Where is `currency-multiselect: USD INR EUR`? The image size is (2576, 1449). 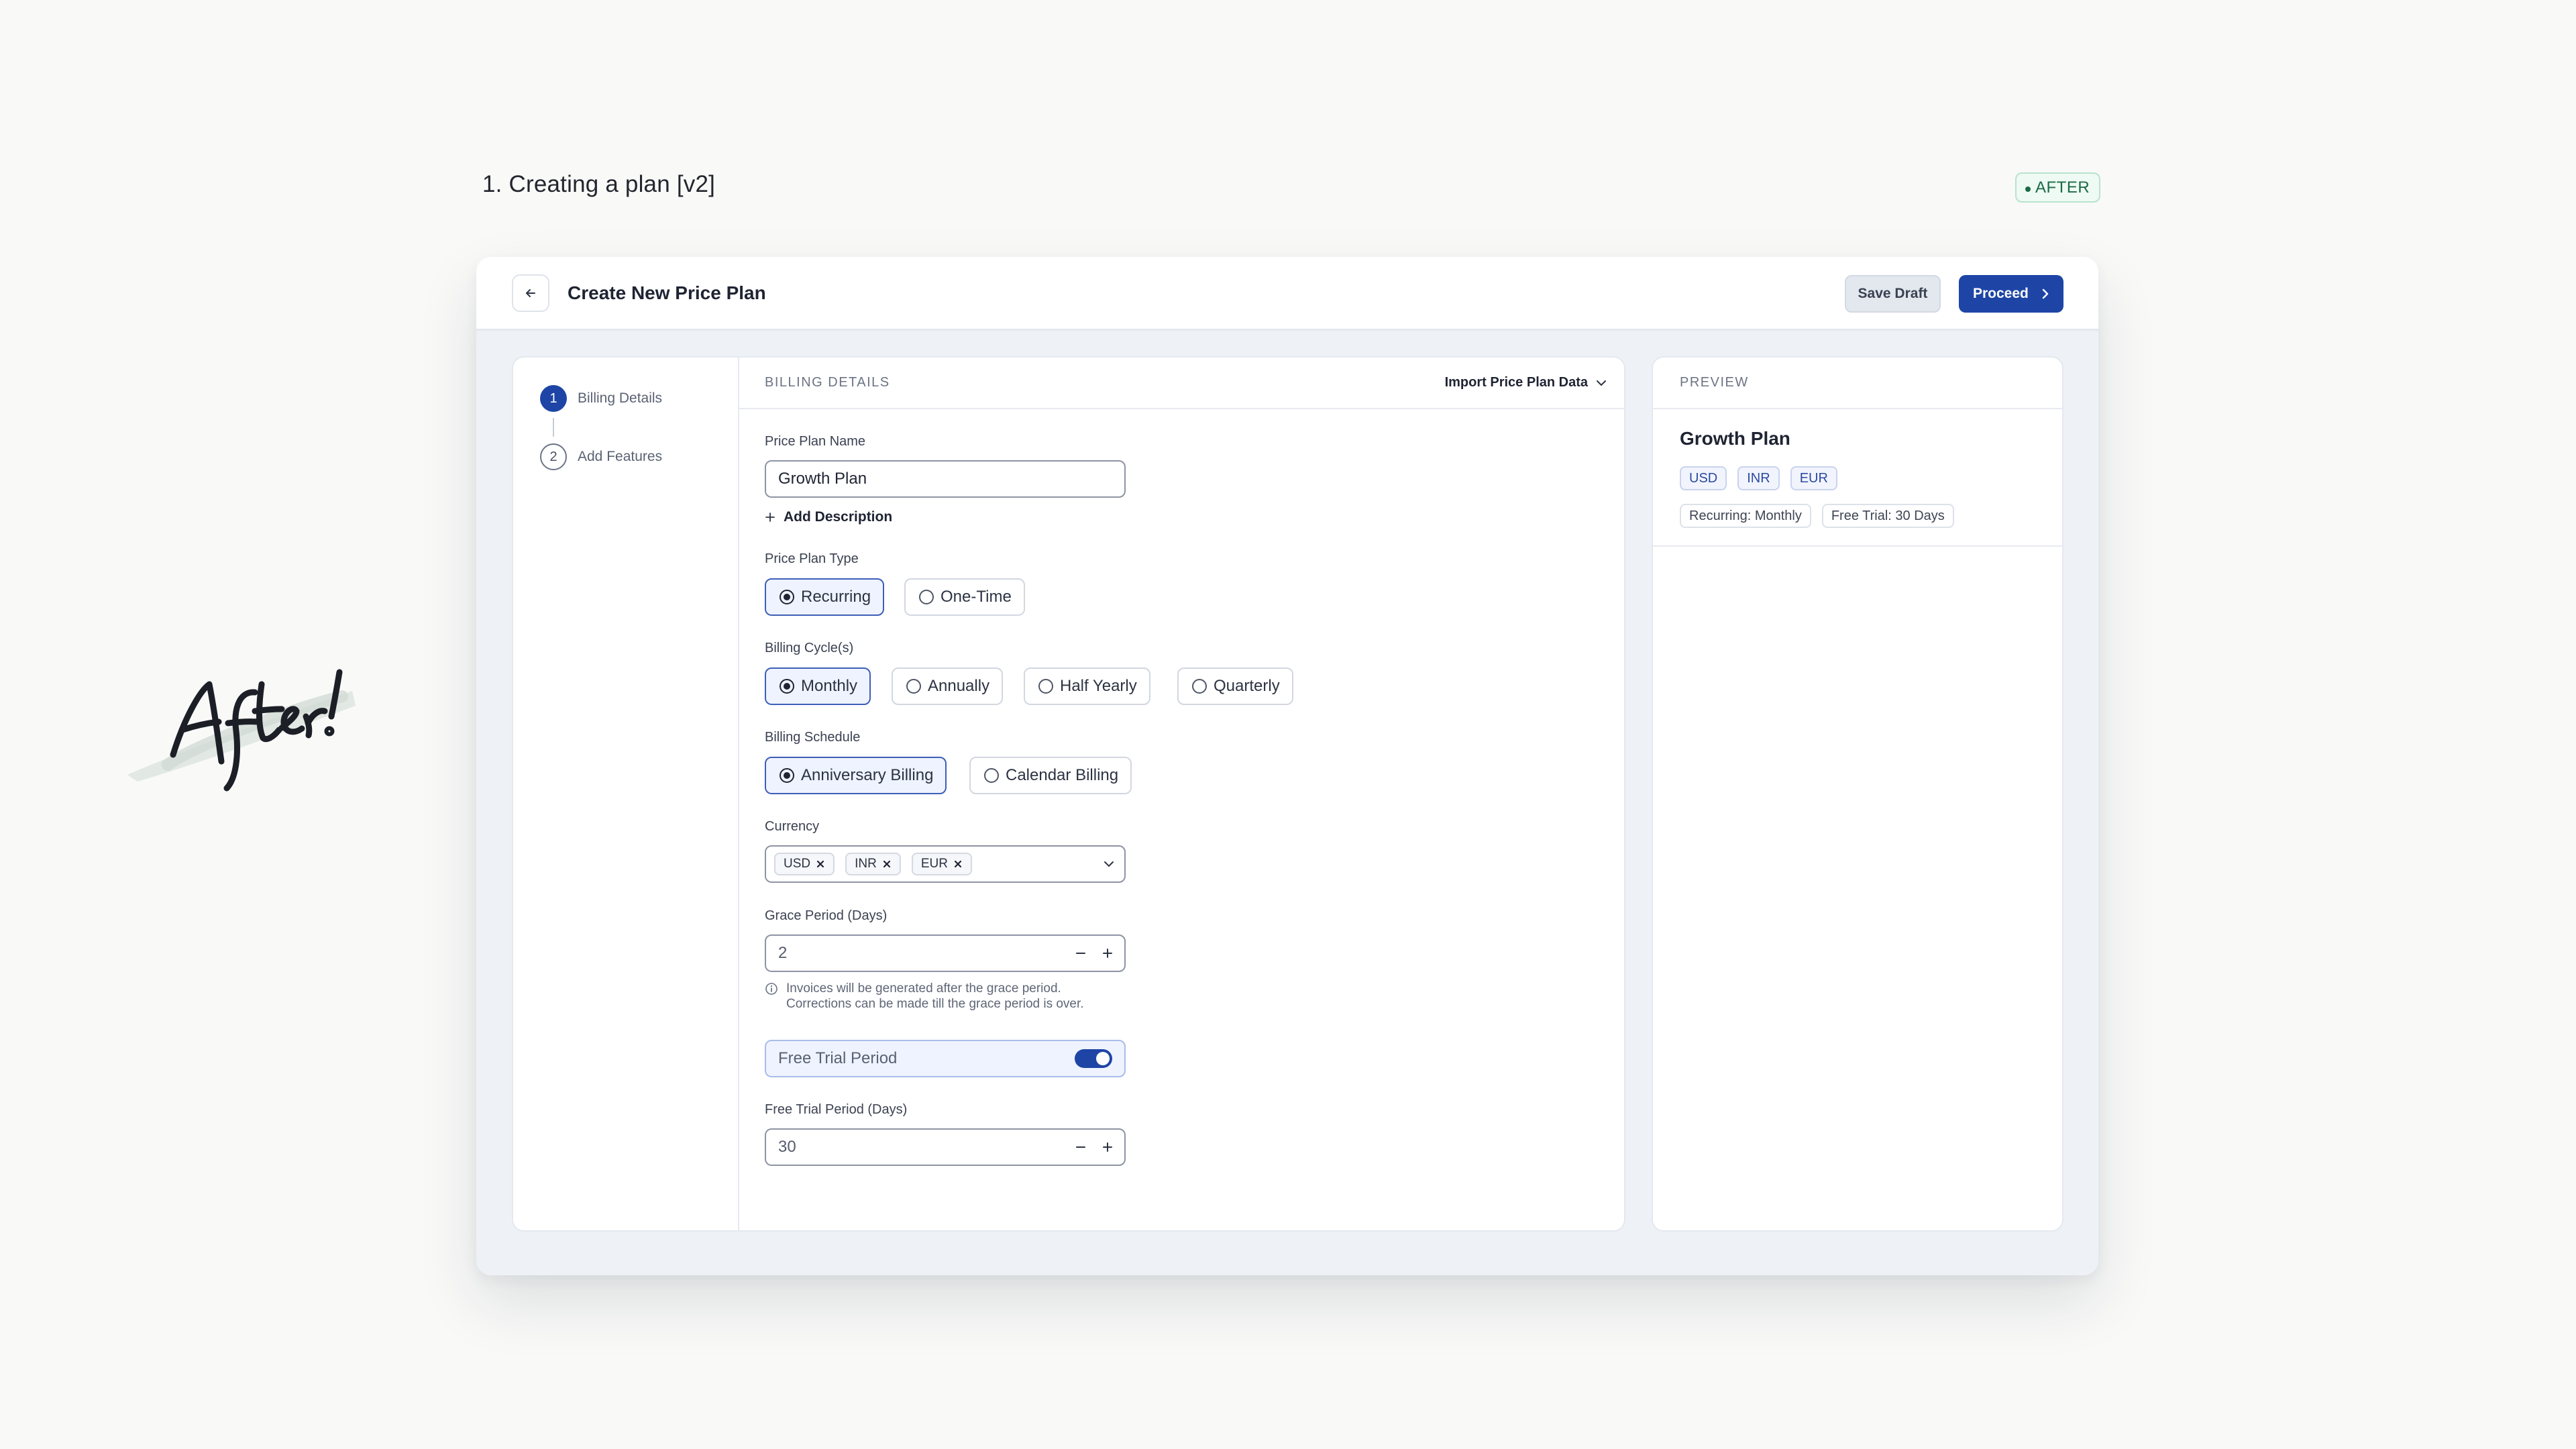
currency-multiselect: USD INR EUR is located at coordinates (945, 864).